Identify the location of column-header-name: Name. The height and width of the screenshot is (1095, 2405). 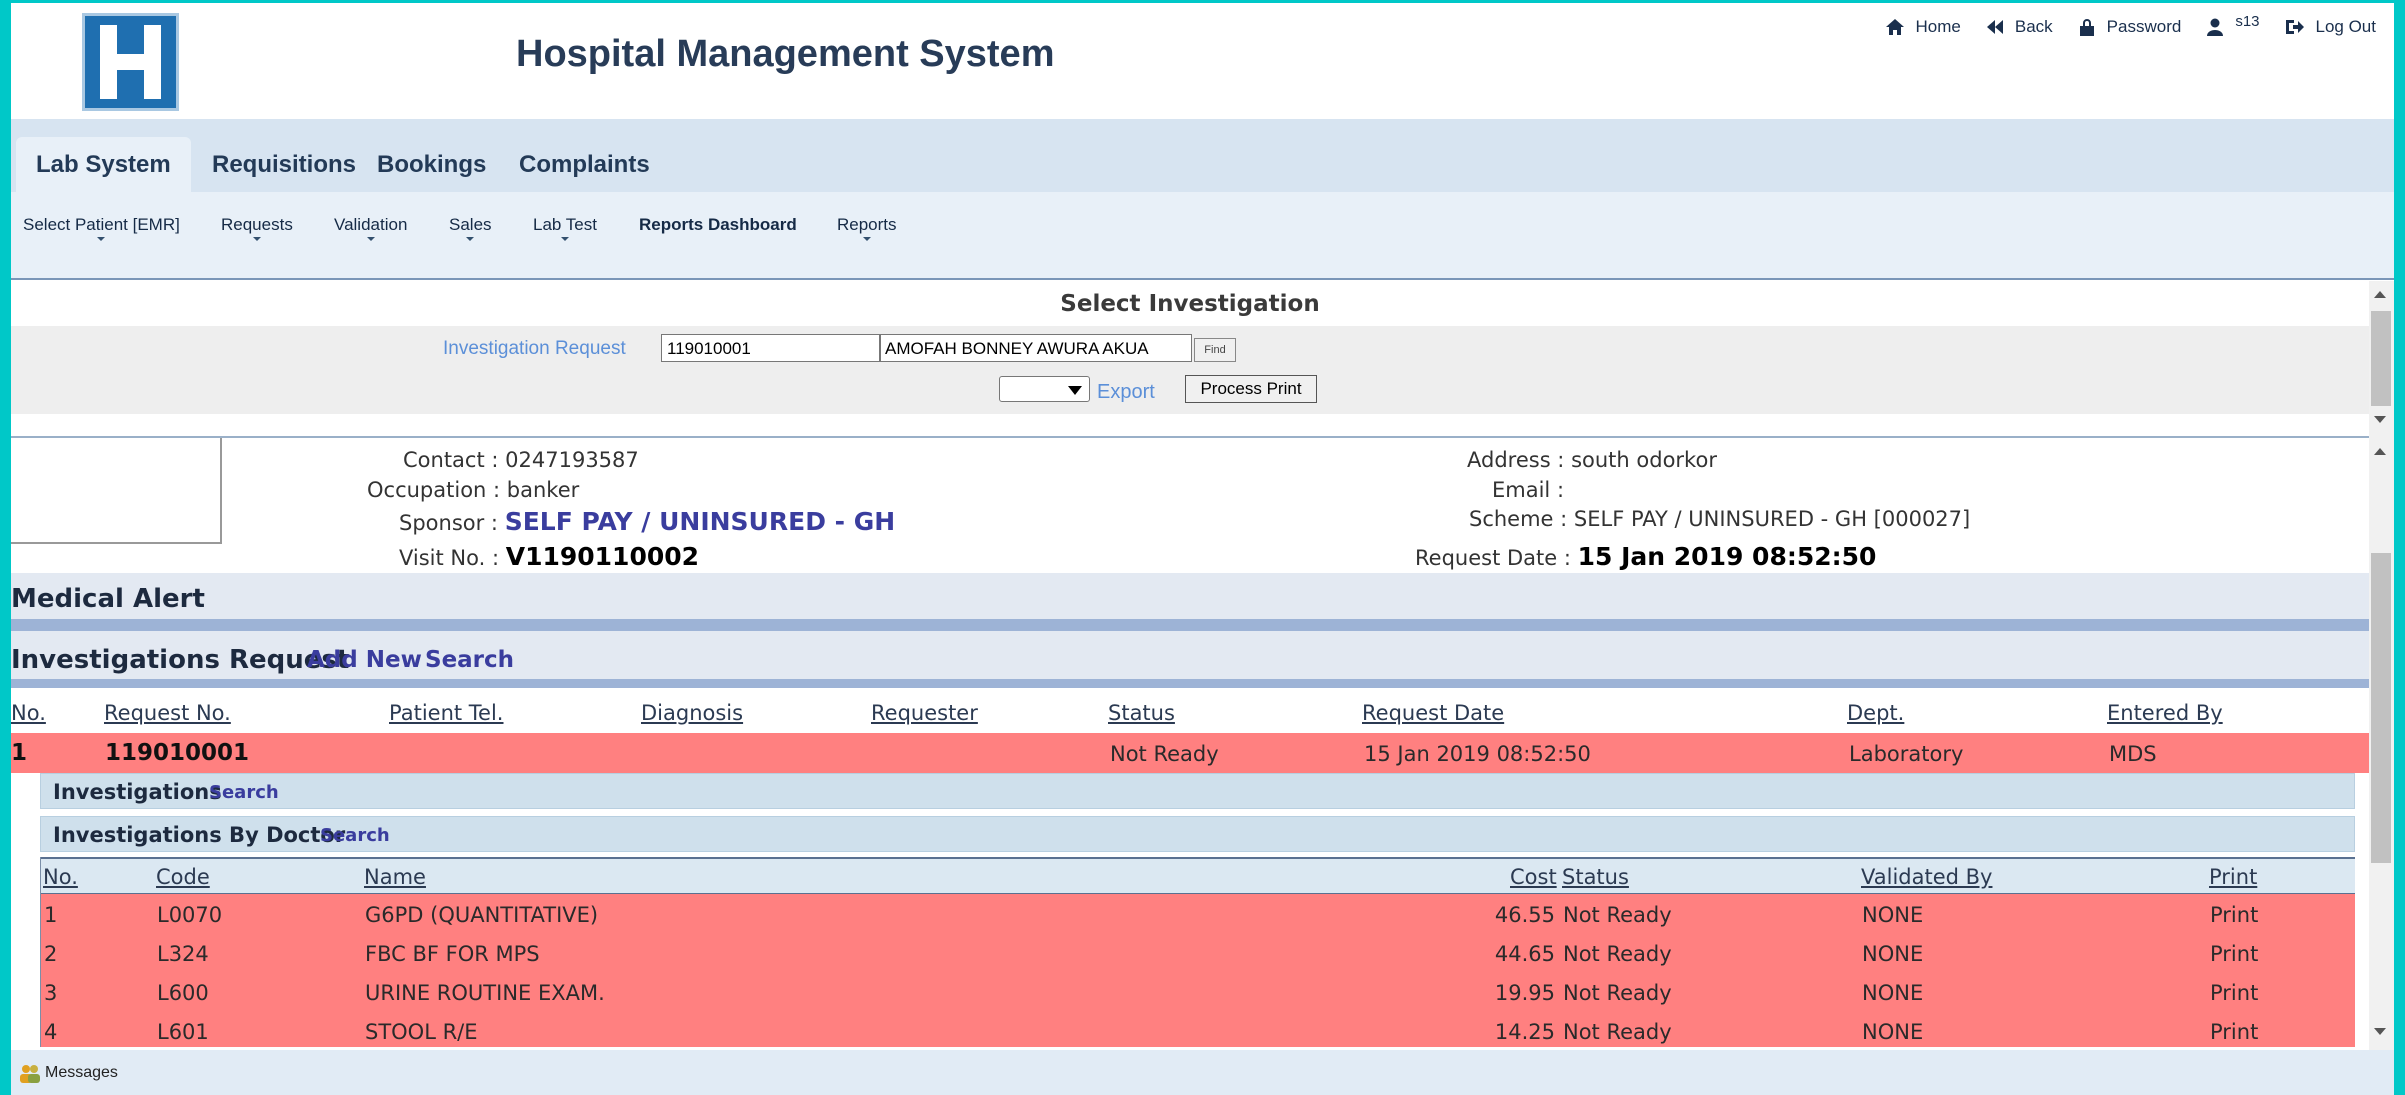
(395, 877).